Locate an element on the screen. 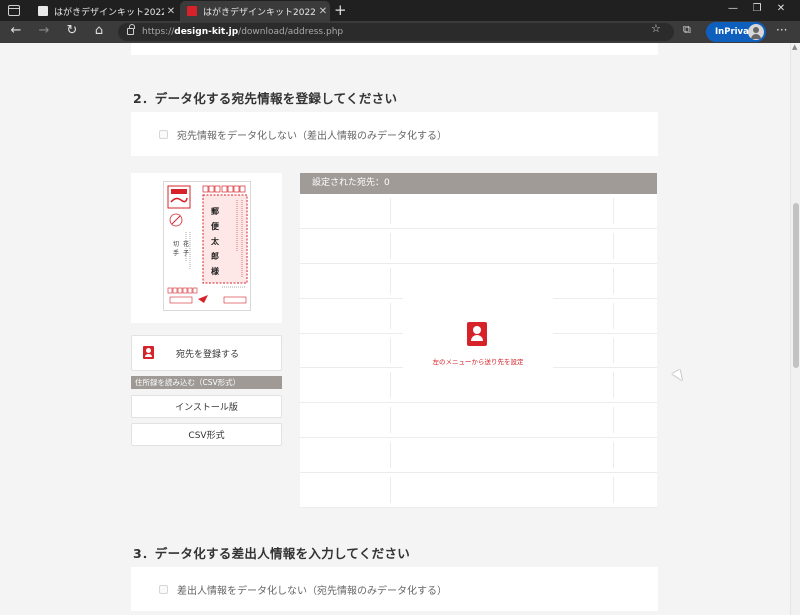  postcard-preview-card: 郵 便 太 郎 様 切 花 手 子 is located at coordinates (206, 248).